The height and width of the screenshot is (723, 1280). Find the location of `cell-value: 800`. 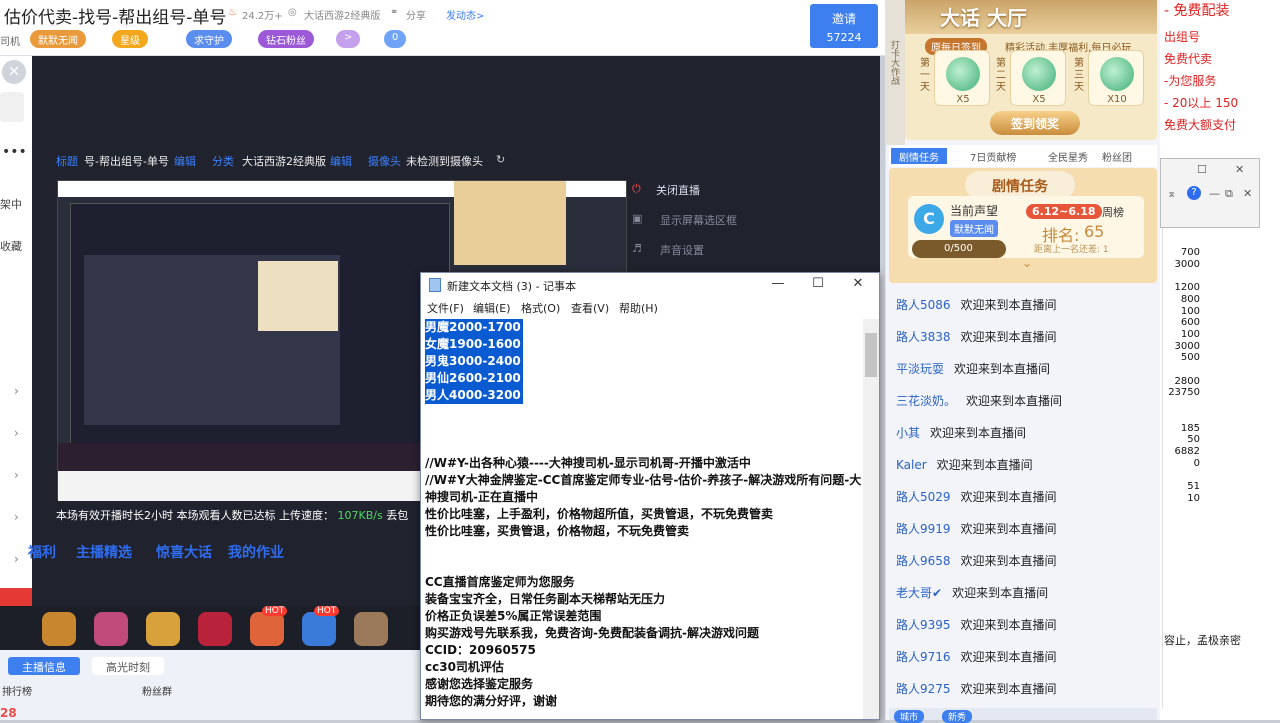

cell-value: 800 is located at coordinates (1182, 299).